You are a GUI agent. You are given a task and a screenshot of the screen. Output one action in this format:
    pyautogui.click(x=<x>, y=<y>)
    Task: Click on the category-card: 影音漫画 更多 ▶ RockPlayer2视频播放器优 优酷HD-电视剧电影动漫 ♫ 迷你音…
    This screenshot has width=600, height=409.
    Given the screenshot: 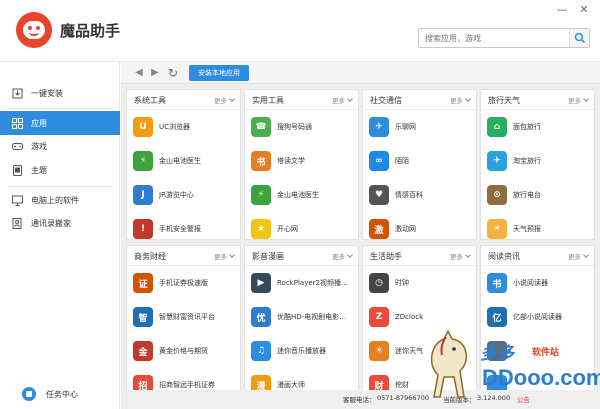 What is the action you would take?
    pyautogui.click(x=301, y=320)
    